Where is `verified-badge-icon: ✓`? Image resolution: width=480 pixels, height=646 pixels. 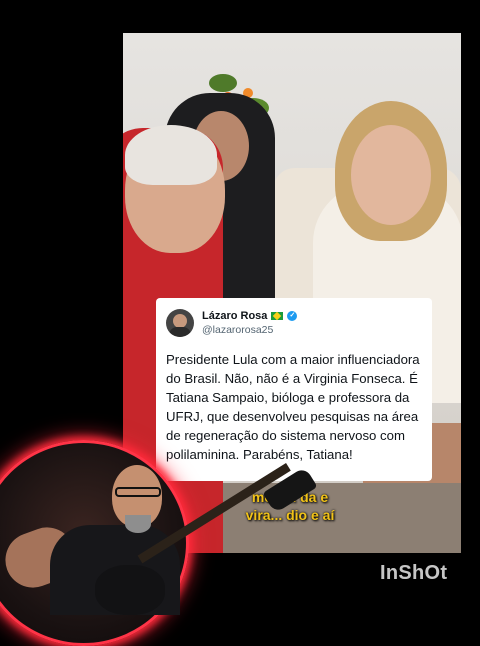
verified-badge-icon: ✓ is located at coordinates (292, 316).